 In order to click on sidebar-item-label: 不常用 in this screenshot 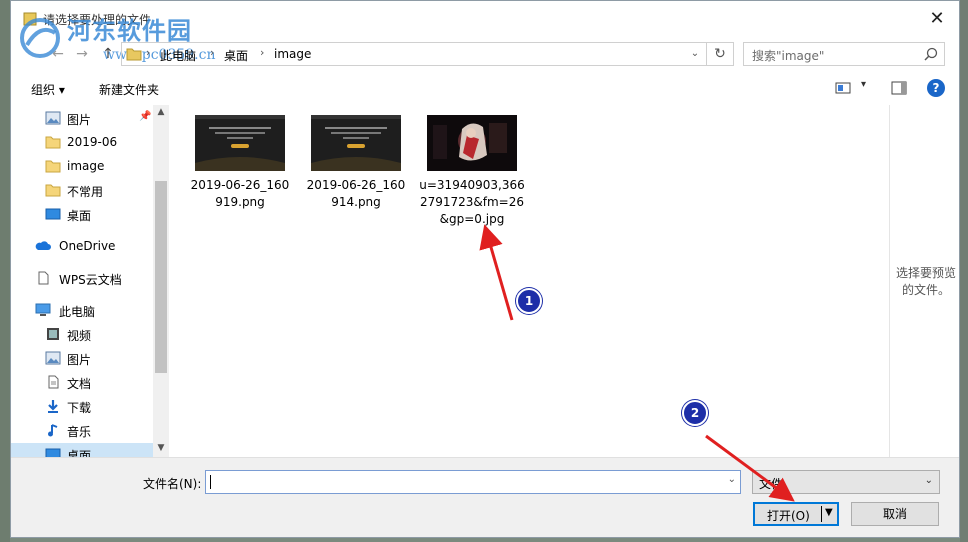, I will do `click(85, 192)`.